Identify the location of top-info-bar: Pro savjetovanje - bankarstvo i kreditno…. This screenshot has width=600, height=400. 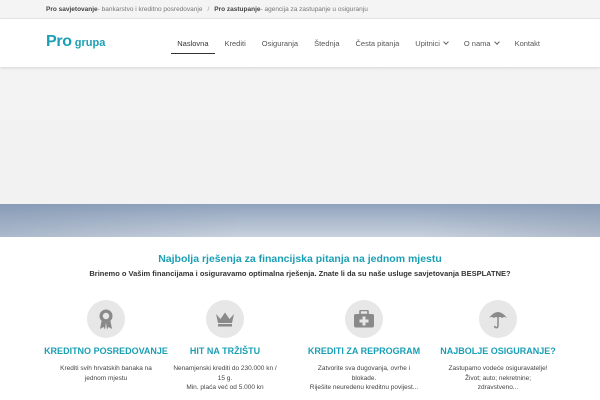
(300, 9).